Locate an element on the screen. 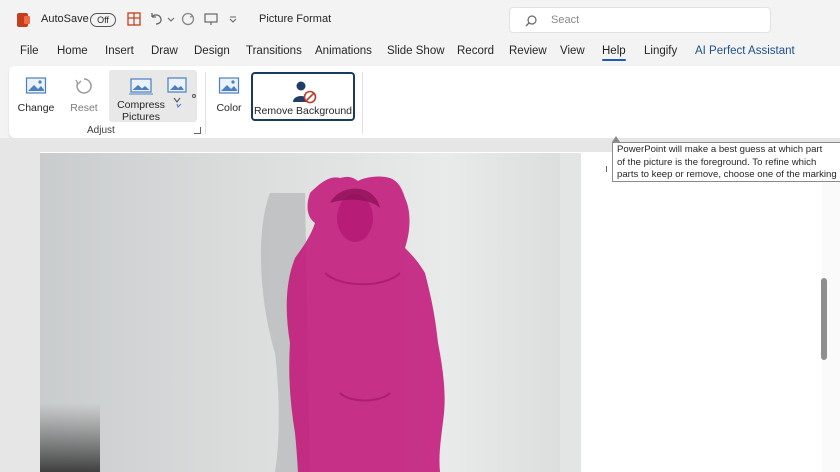 The image size is (840, 472). change-label: Change is located at coordinates (36, 108).